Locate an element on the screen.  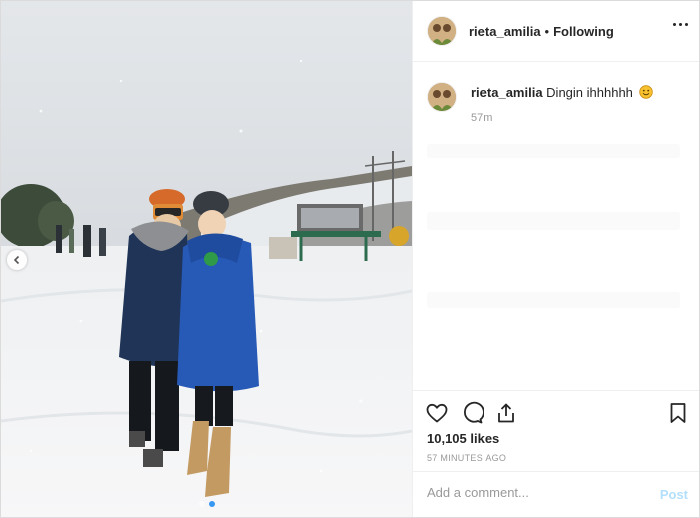
smiling-face-icon is located at coordinates (645, 92).